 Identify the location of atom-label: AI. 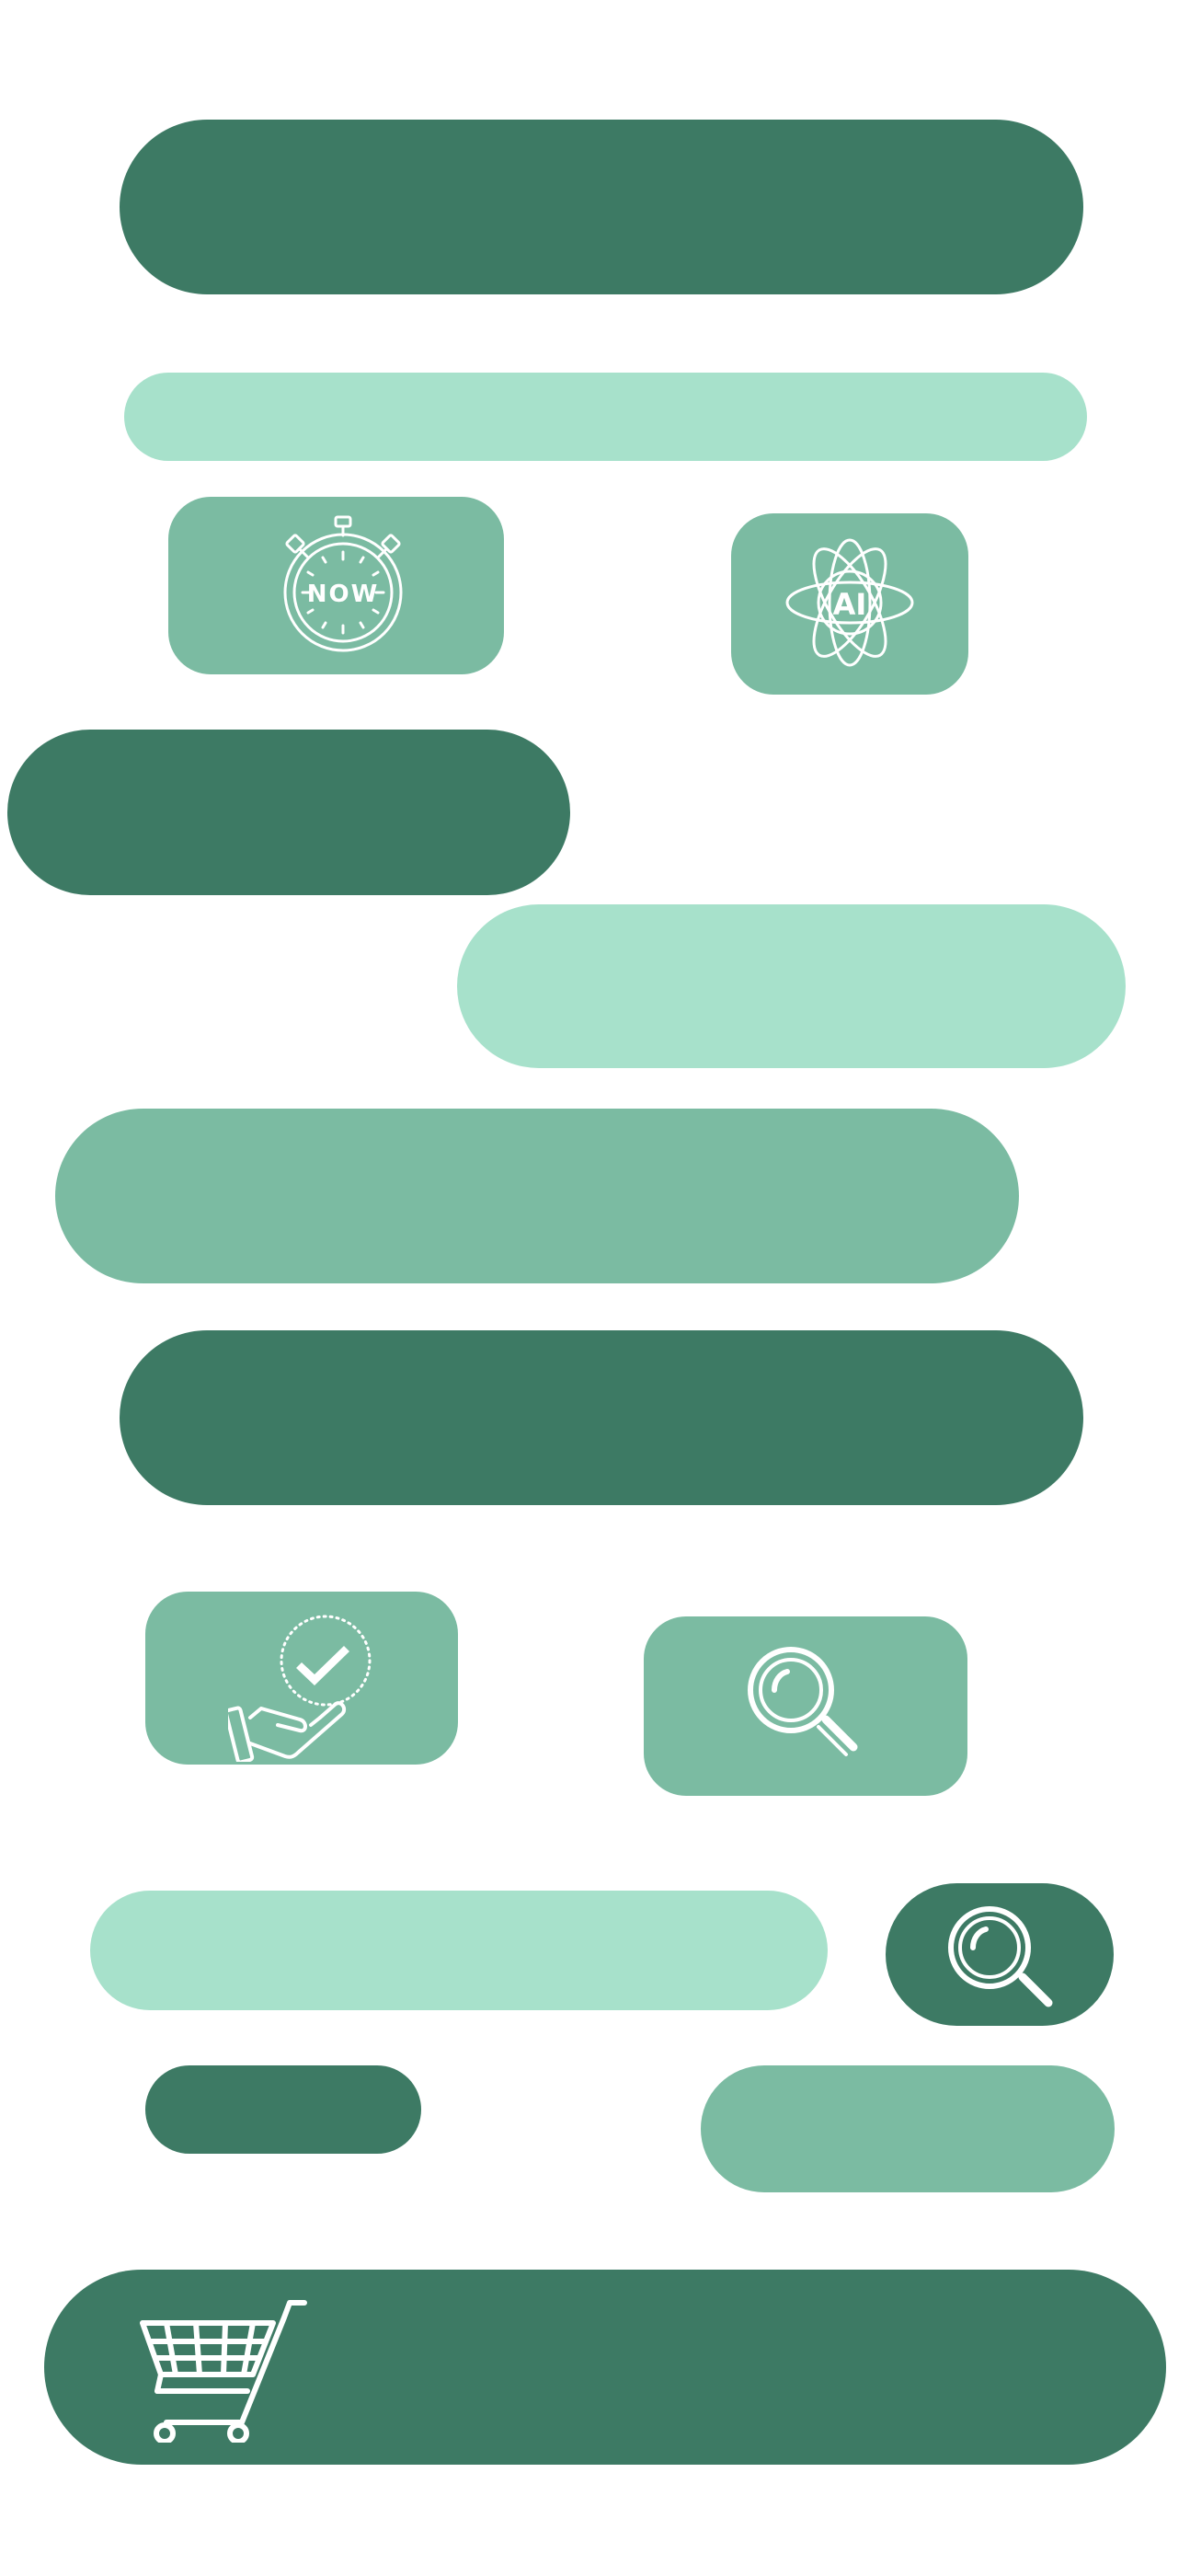
(849, 604).